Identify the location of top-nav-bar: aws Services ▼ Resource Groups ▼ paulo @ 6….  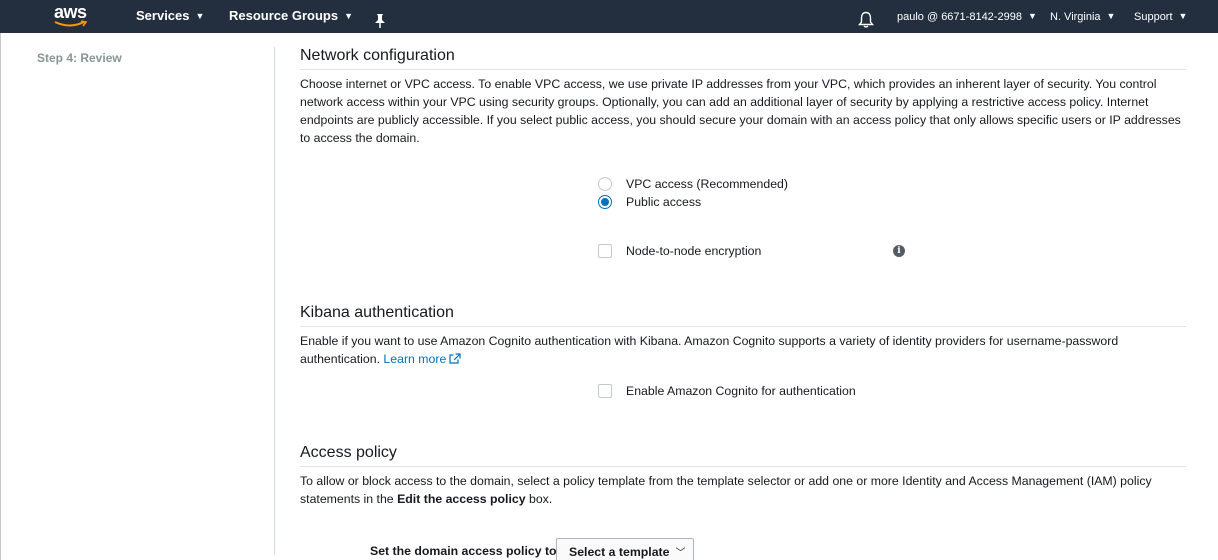
(609, 16).